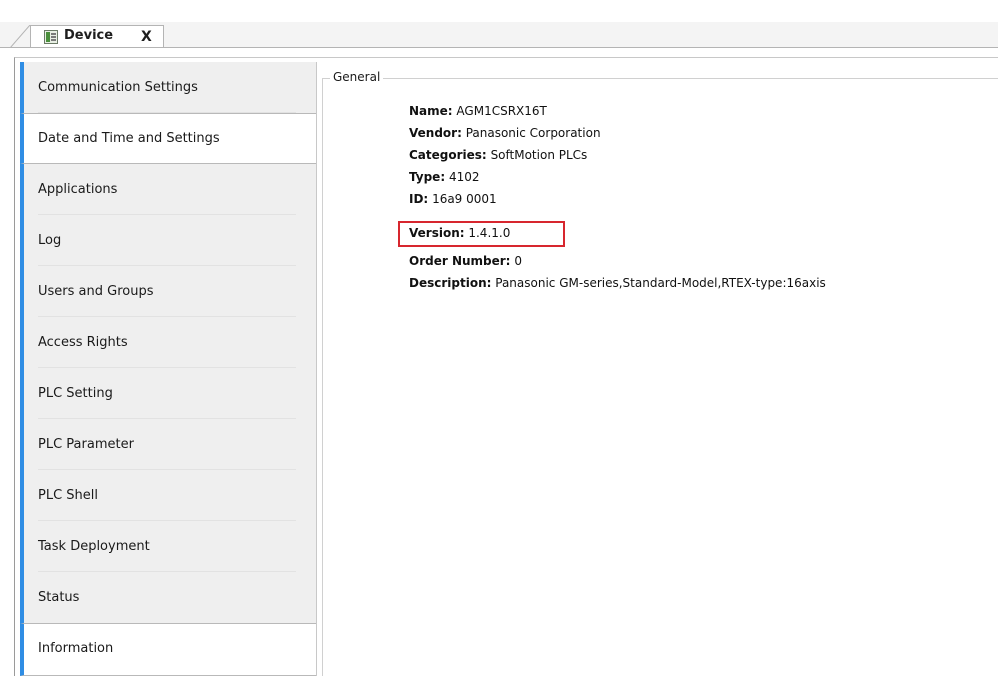 The image size is (998, 676). I want to click on version-highlight-box, so click(481, 234).